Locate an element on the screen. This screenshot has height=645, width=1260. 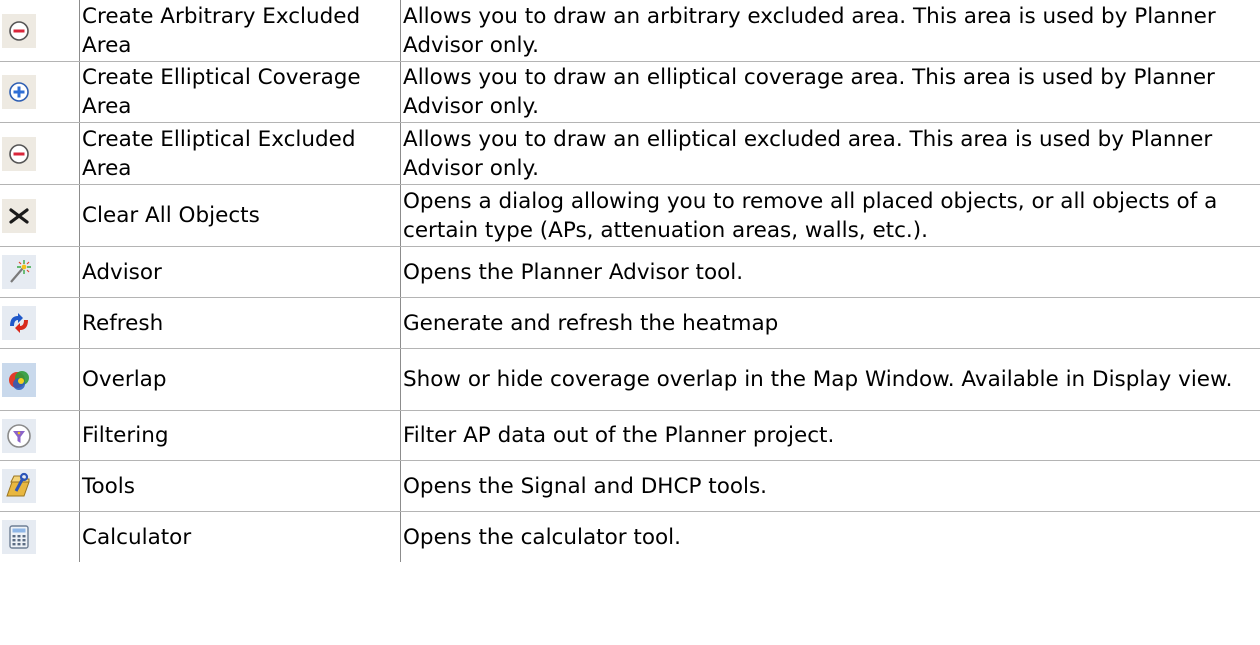
feature-name-cell: Tools is located at coordinates (240, 486).